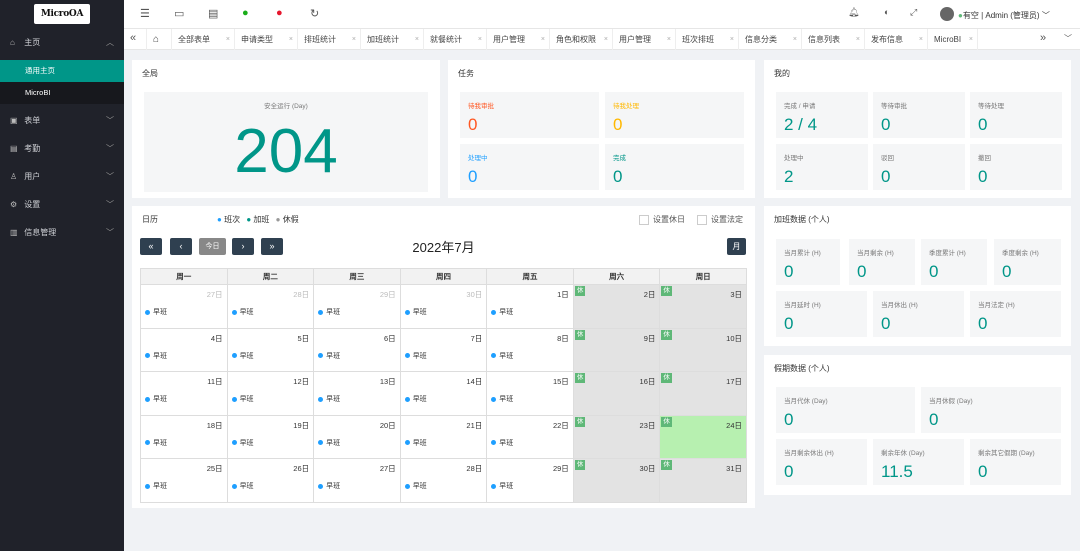 The height and width of the screenshot is (551, 1080). What do you see at coordinates (181, 246) in the screenshot?
I see `prev-month-button: ‹` at bounding box center [181, 246].